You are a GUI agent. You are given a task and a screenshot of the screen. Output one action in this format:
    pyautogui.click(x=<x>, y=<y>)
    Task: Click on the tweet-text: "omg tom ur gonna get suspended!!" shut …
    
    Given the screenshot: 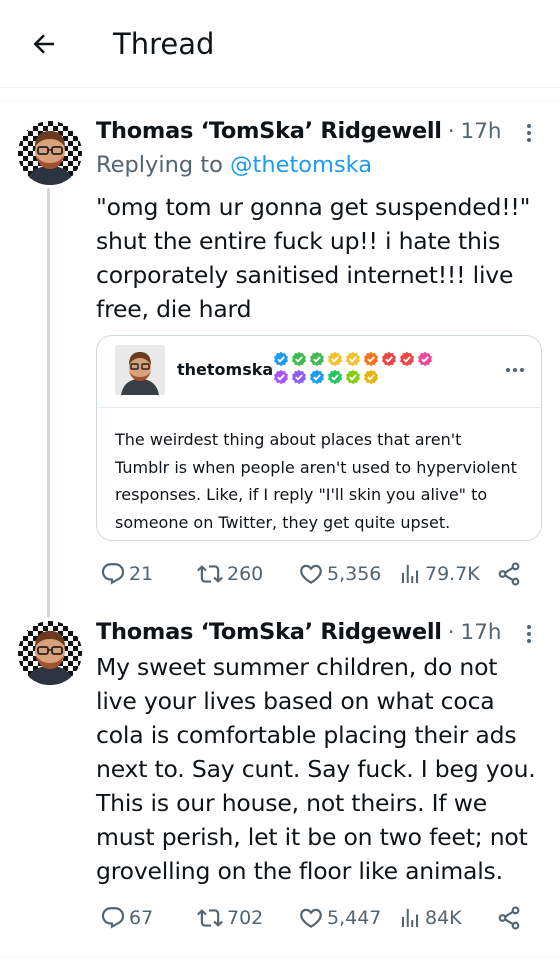 What is the action you would take?
    pyautogui.click(x=313, y=258)
    